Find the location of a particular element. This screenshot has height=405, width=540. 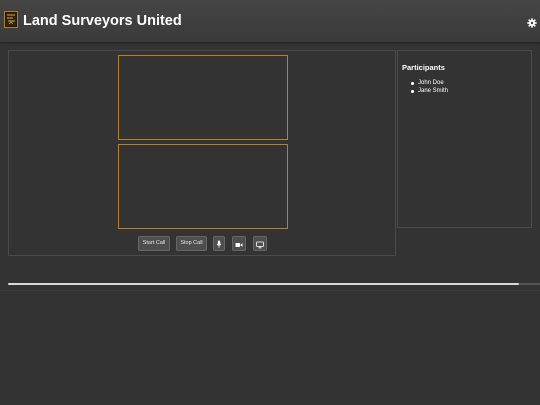

participants-title: Participants is located at coordinates (423, 67).